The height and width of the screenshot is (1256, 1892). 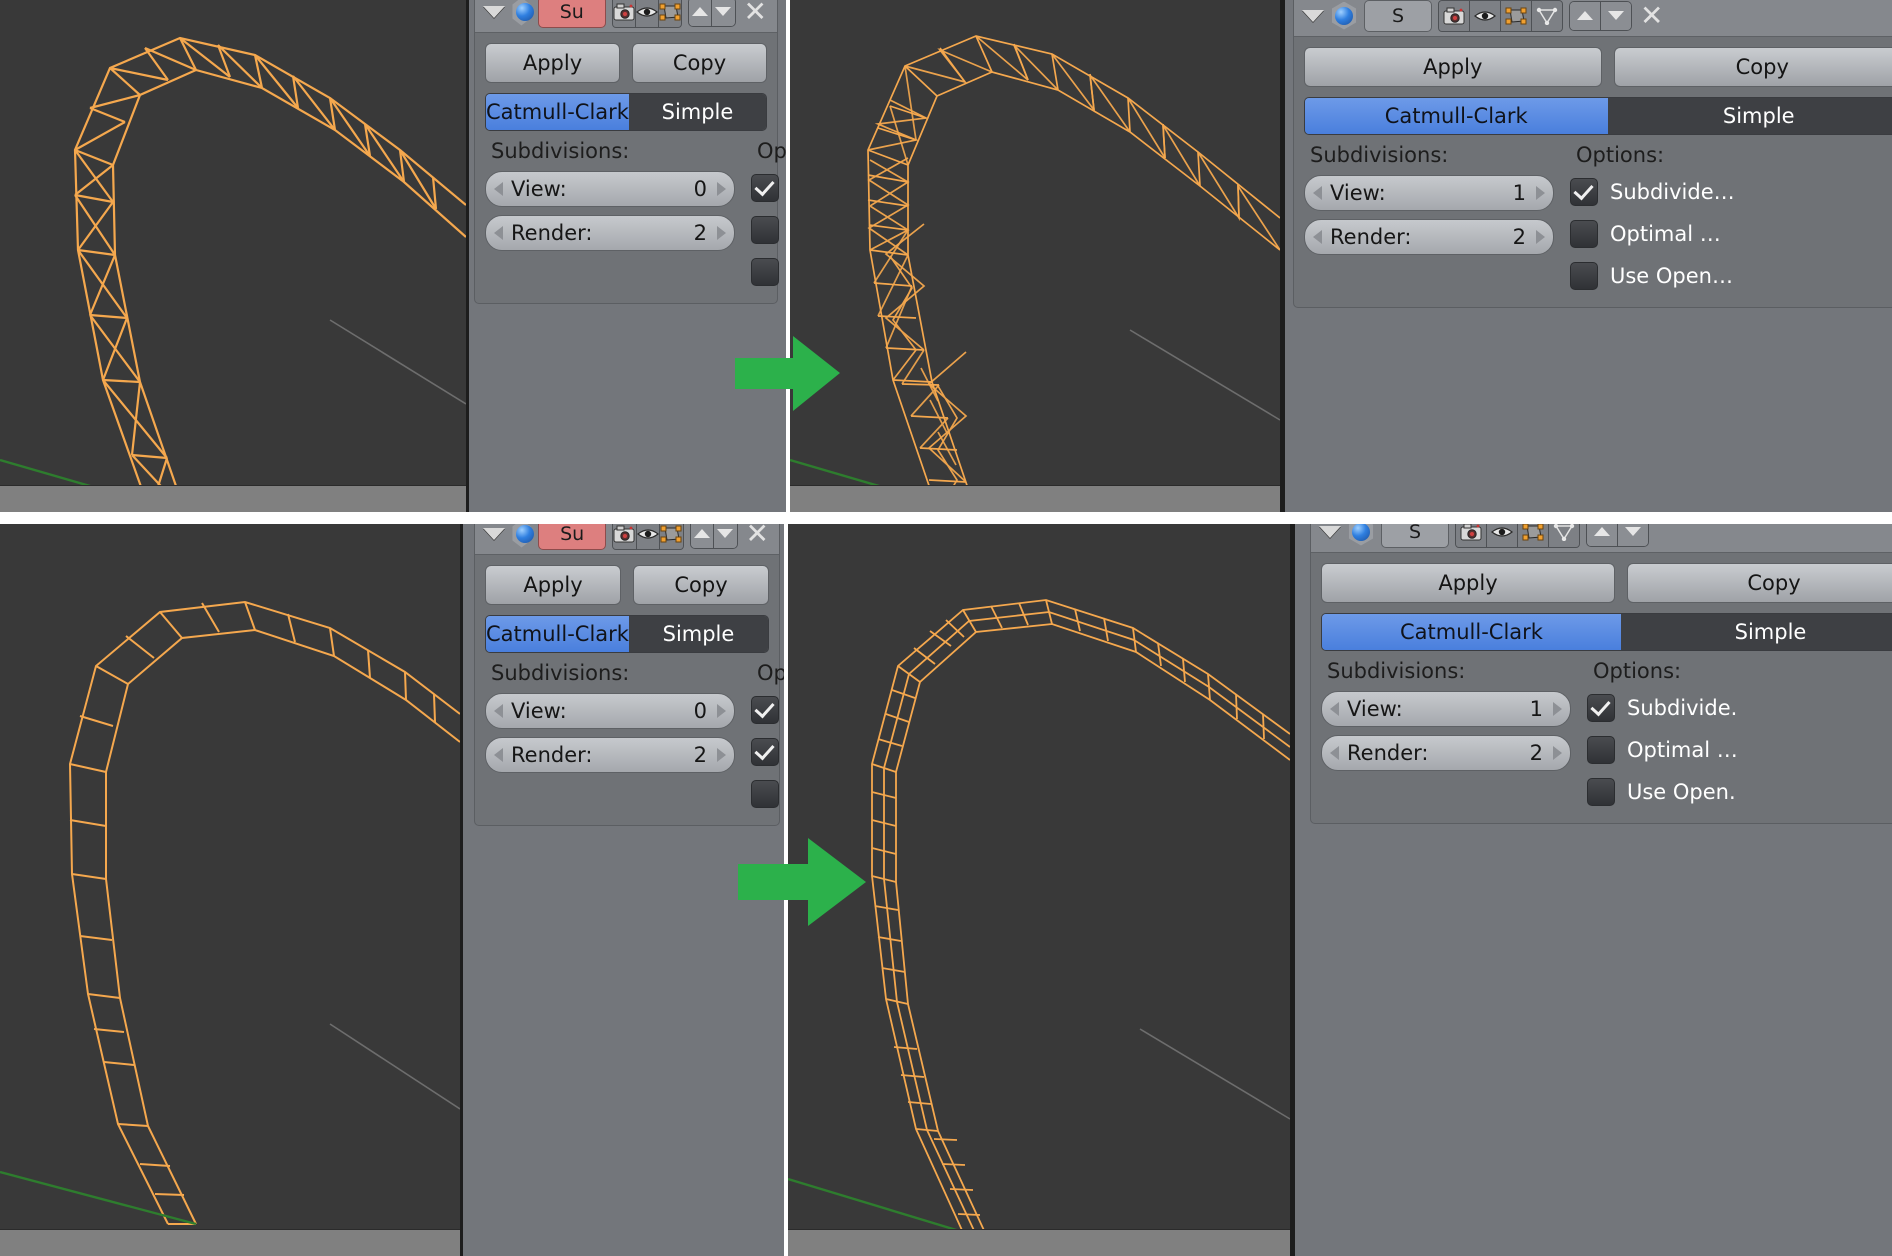 I want to click on viewport-top-right, so click(x=1035, y=256).